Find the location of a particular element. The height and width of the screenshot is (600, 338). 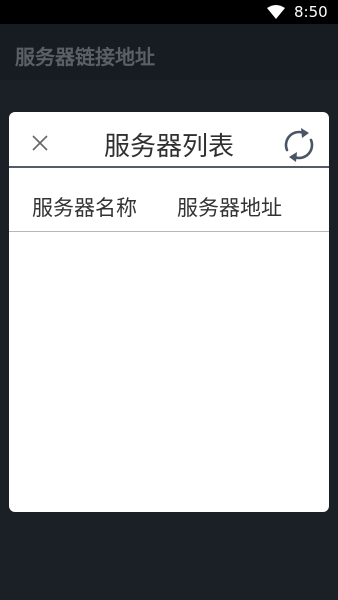

dialog-header: 服务器列表 is located at coordinates (169, 140).